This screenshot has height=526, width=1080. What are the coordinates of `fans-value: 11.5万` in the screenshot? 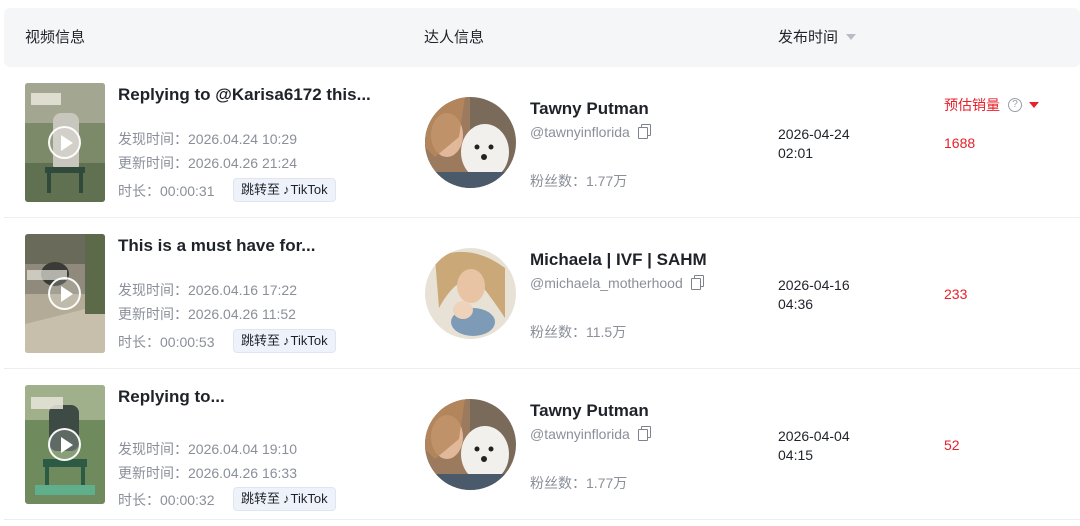 It's located at (606, 332).